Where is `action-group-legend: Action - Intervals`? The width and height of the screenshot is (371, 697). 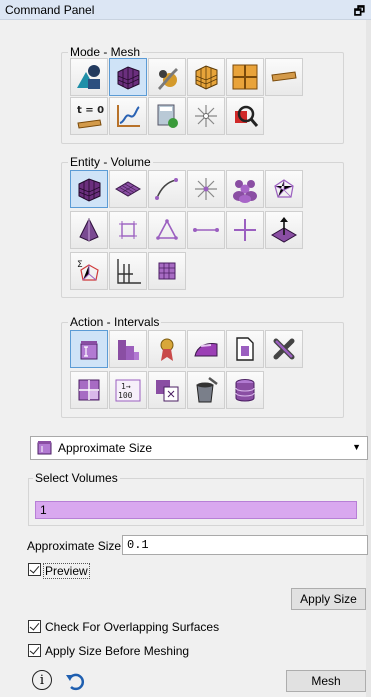 action-group-legend: Action - Intervals is located at coordinates (115, 322).